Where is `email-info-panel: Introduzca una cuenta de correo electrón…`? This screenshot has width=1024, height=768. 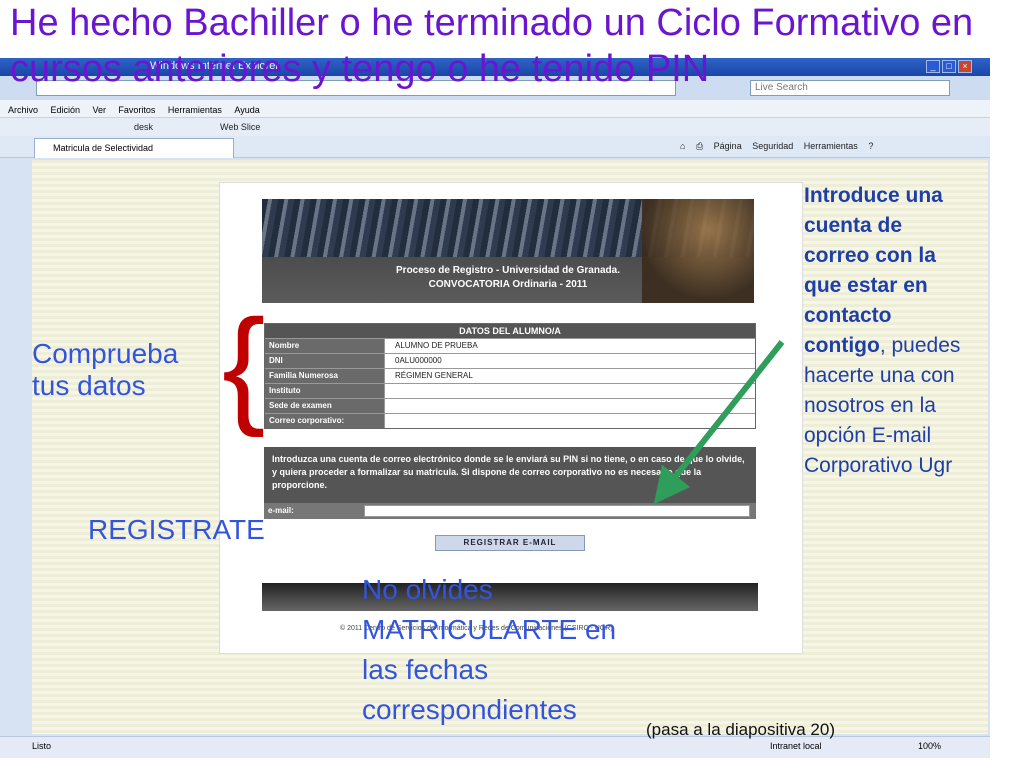 email-info-panel: Introduzca una cuenta de correo electrón… is located at coordinates (510, 483).